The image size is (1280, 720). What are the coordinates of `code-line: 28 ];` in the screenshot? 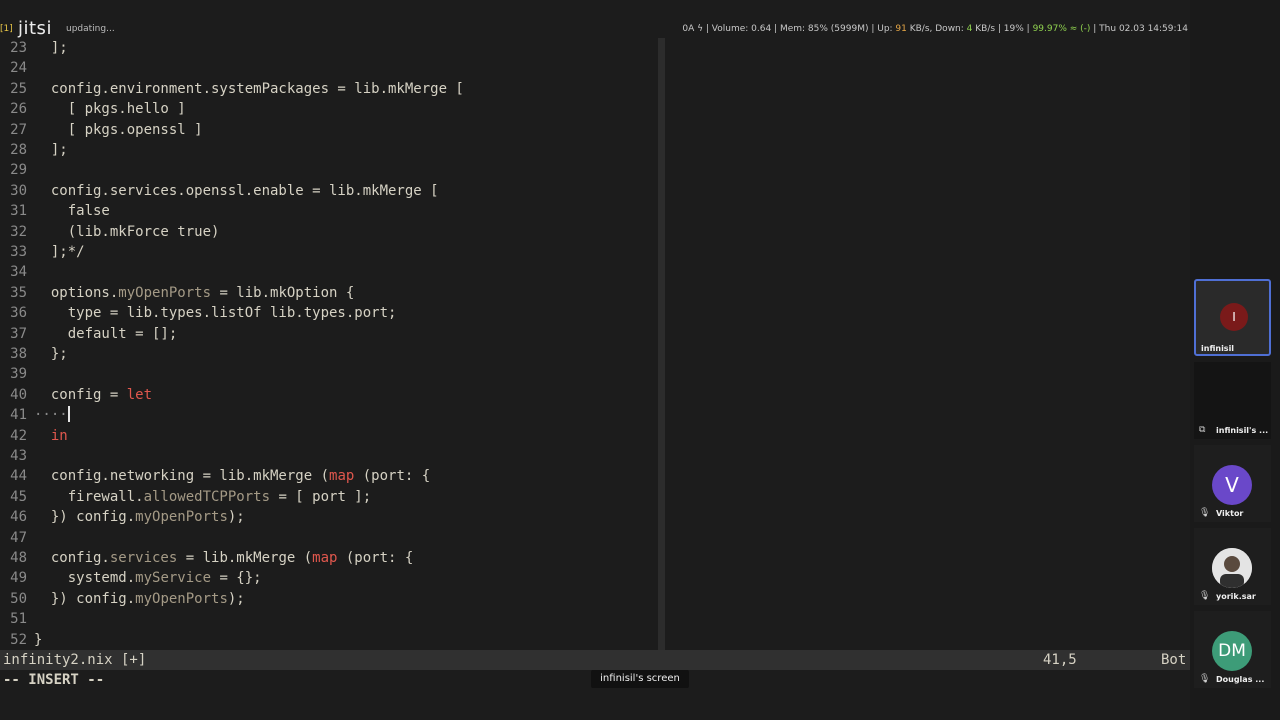 It's located at (329, 150).